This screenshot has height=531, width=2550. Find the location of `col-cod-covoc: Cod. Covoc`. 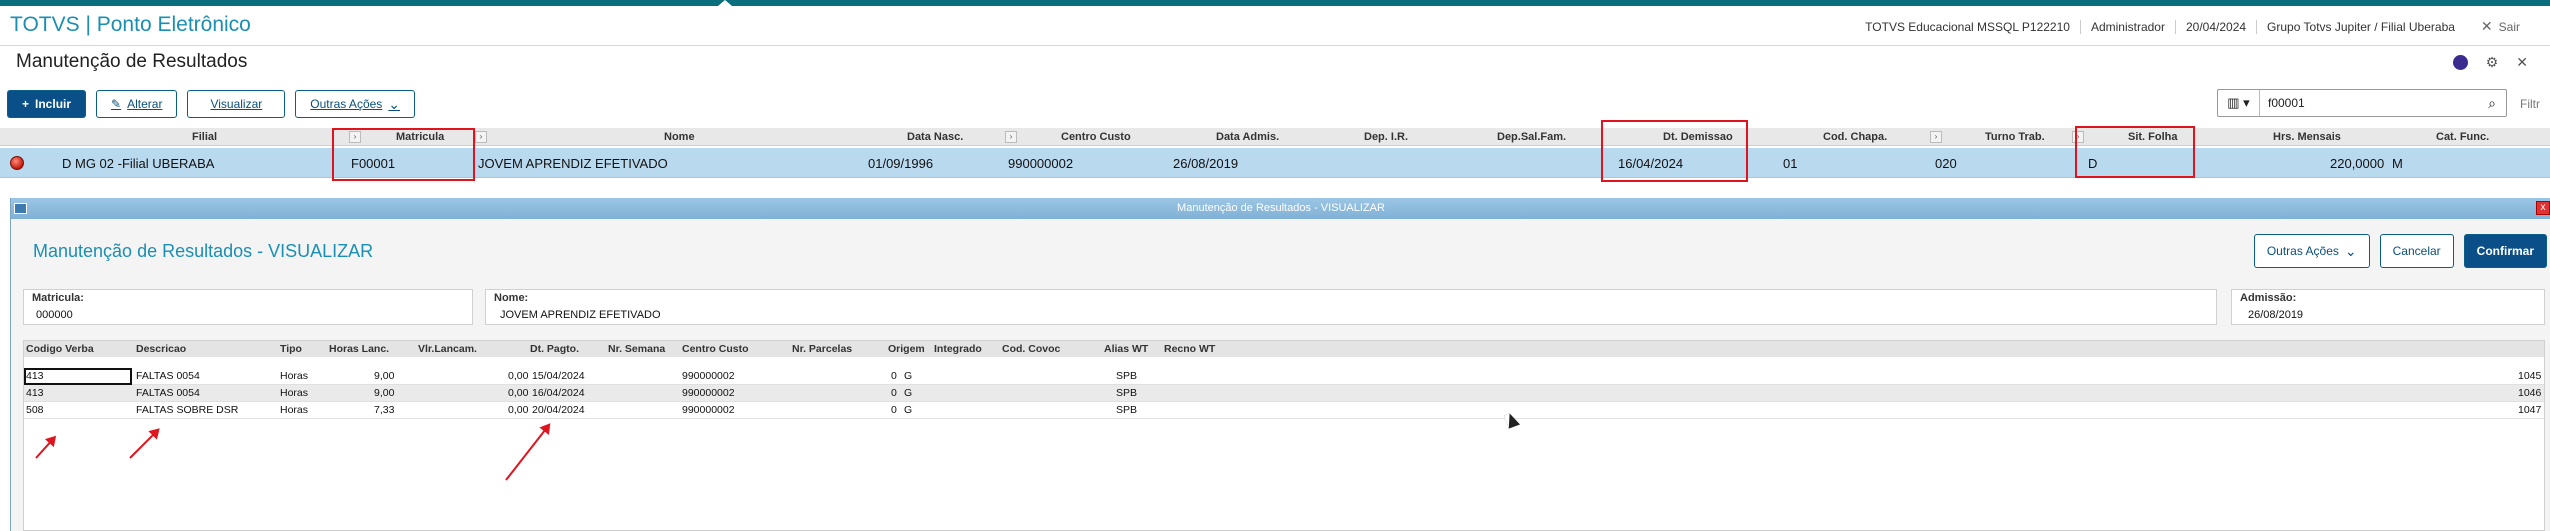

col-cod-covoc: Cod. Covoc is located at coordinates (1031, 349).